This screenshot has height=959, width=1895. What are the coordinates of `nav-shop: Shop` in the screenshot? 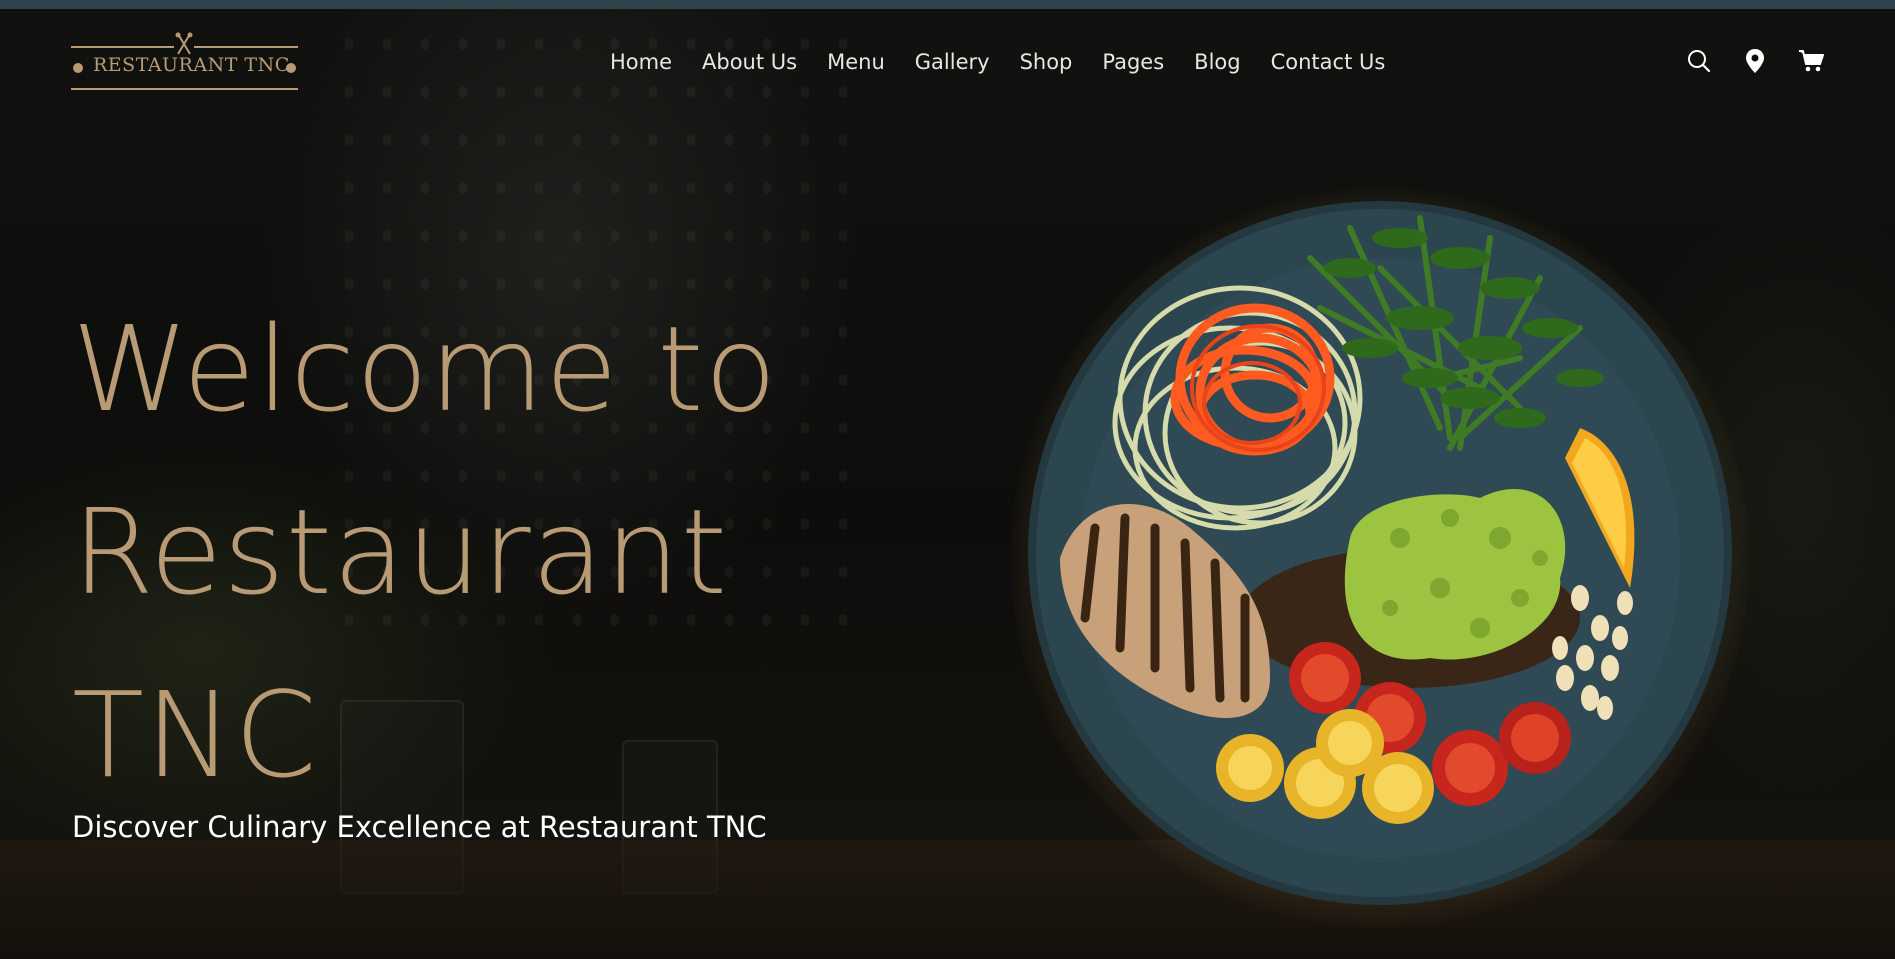 It's located at (1046, 62).